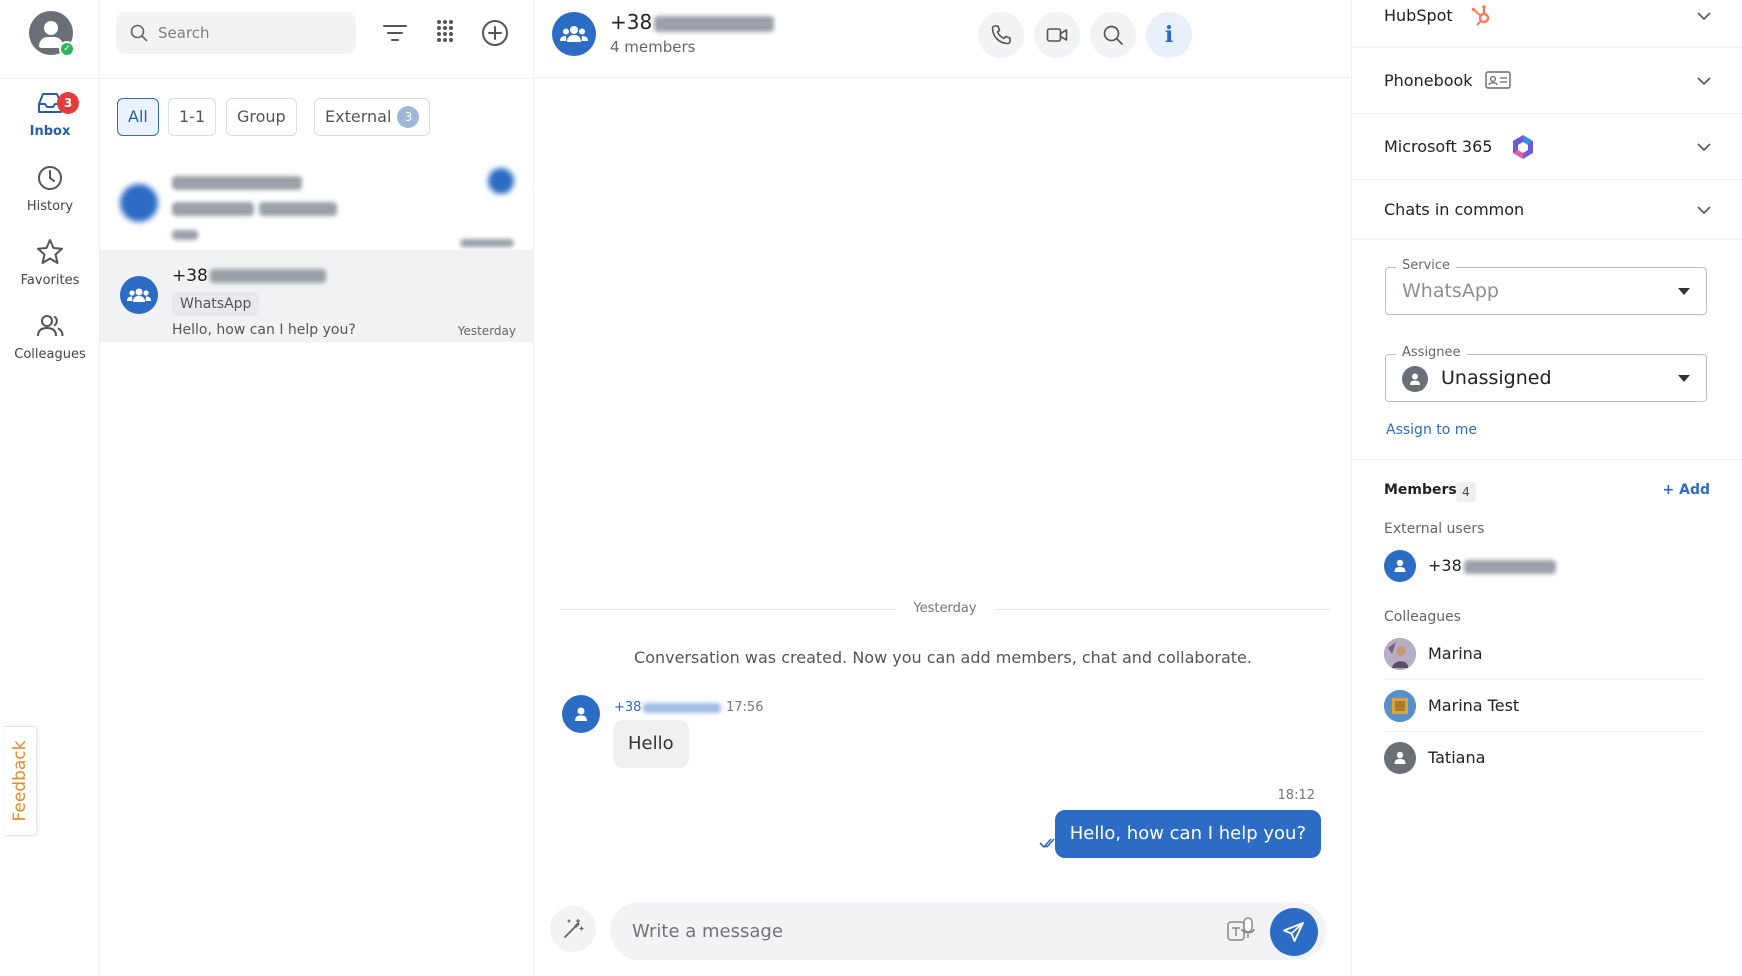 This screenshot has height=976, width=1742. Describe the element at coordinates (408, 117) in the screenshot. I see `filter-external-count: 3` at that location.